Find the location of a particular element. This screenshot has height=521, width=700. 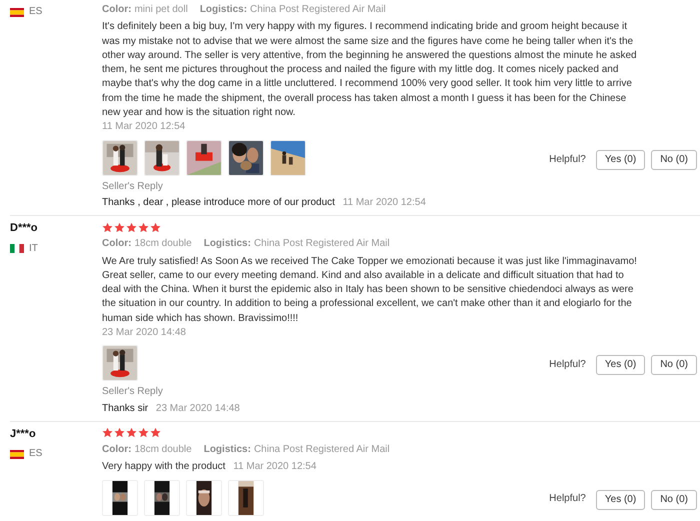

reply-text: Thanks , dear , please introduce more of our product is located at coordinates (218, 202).